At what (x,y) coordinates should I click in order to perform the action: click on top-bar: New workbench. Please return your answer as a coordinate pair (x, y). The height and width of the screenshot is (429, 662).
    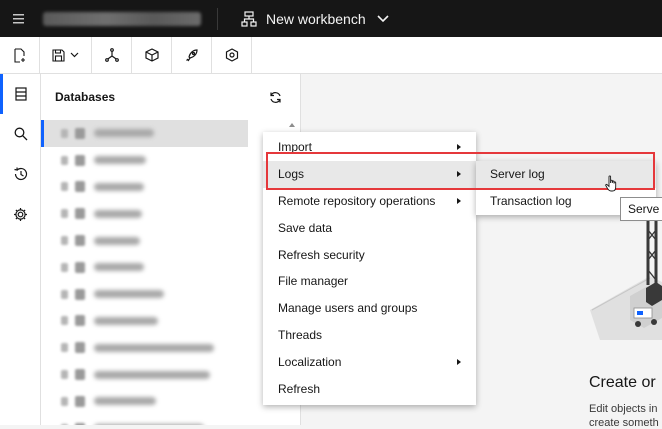
    Looking at the image, I should click on (331, 18).